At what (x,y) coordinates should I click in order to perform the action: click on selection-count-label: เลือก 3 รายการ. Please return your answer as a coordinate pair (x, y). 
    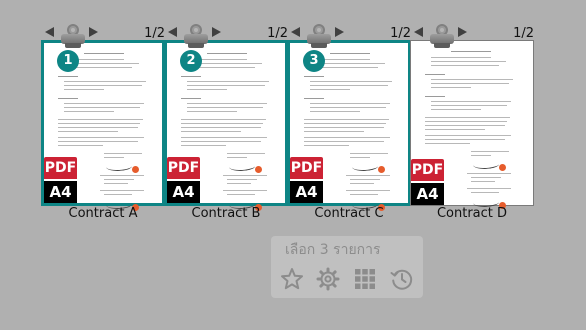
    Looking at the image, I should click on (333, 250).